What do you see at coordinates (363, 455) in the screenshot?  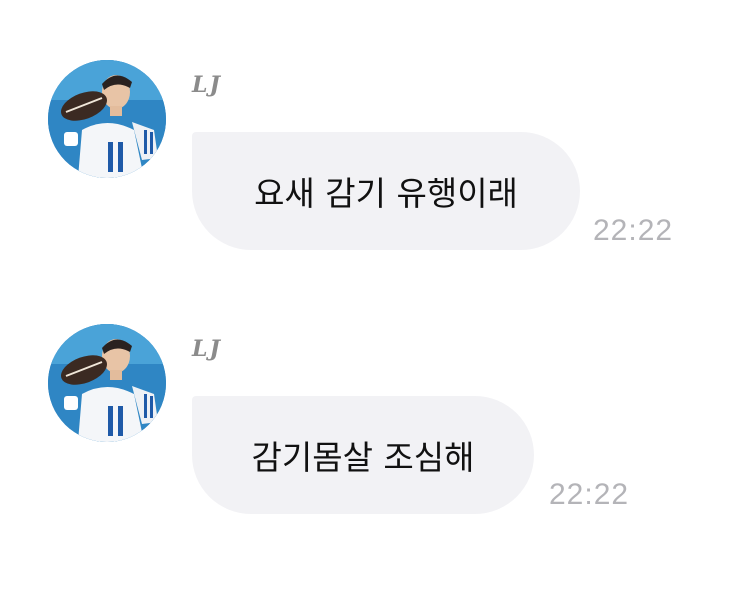 I see `message-bubble: 감기몸살 조심해` at bounding box center [363, 455].